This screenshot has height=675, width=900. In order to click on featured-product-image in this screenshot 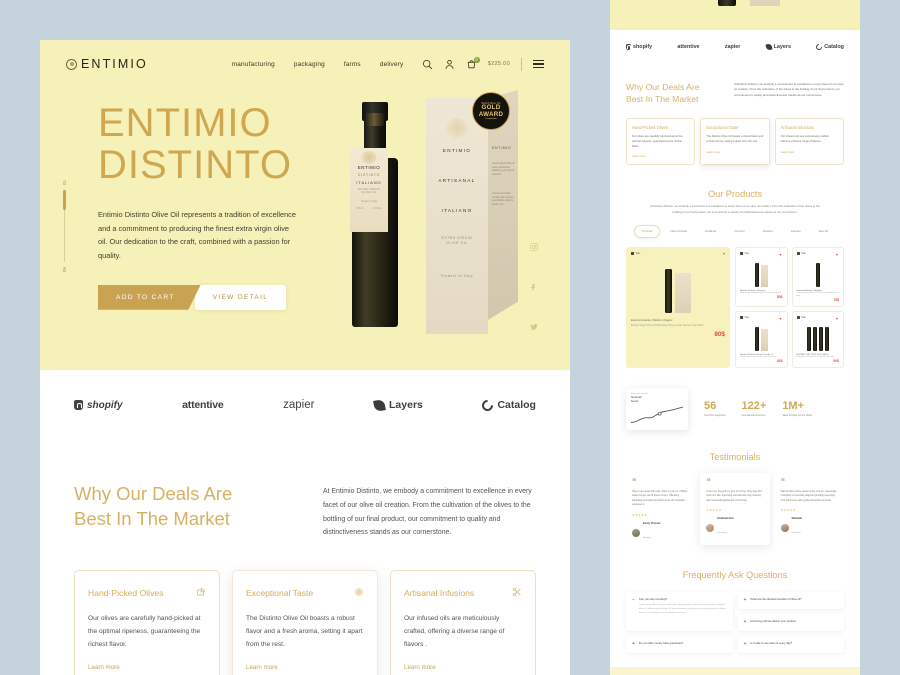, I will do `click(678, 284)`.